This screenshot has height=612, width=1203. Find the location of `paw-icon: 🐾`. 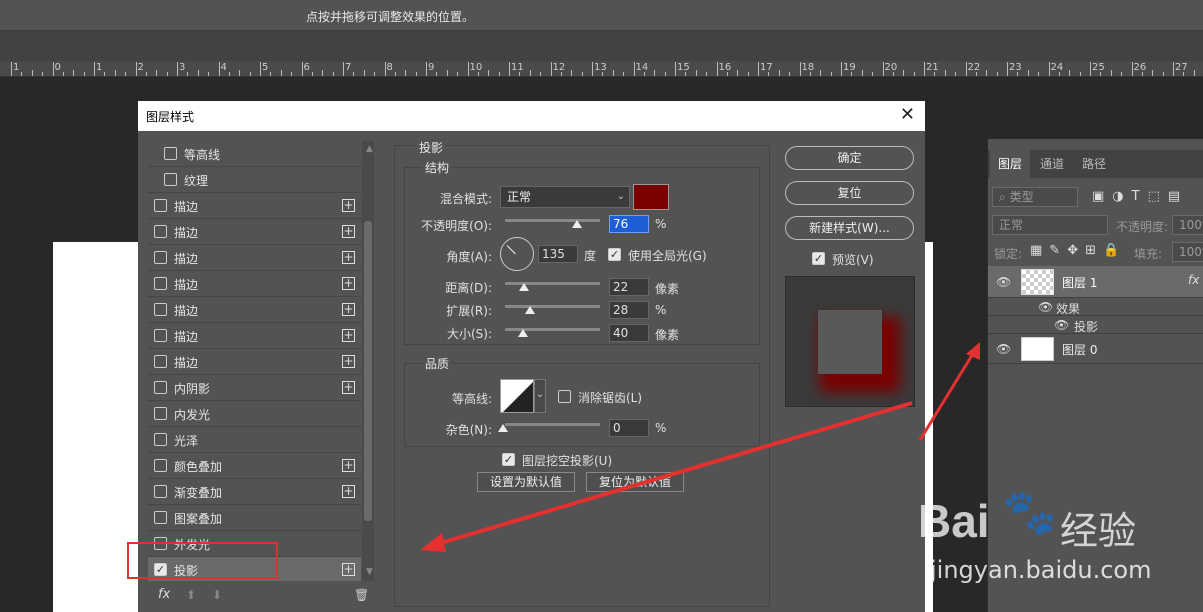

paw-icon: 🐾 is located at coordinates (1029, 512).